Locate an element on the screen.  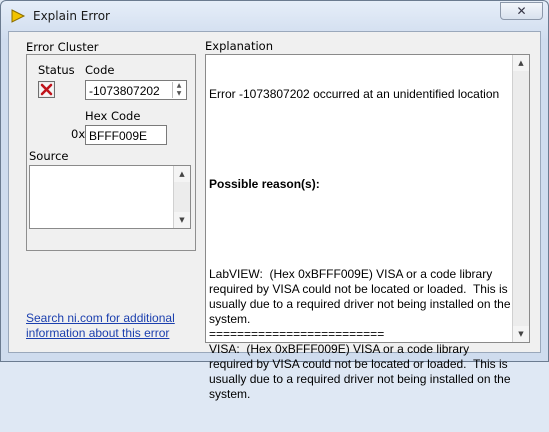
hex-code-field: BFFF009E is located at coordinates (126, 135).